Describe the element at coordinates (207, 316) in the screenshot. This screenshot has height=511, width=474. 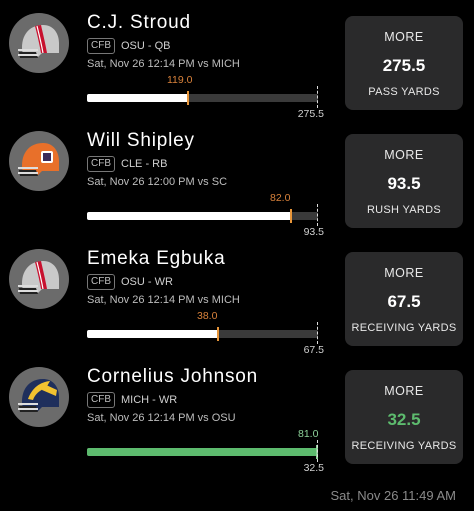
I see `current-stat-value: 38.0` at that location.